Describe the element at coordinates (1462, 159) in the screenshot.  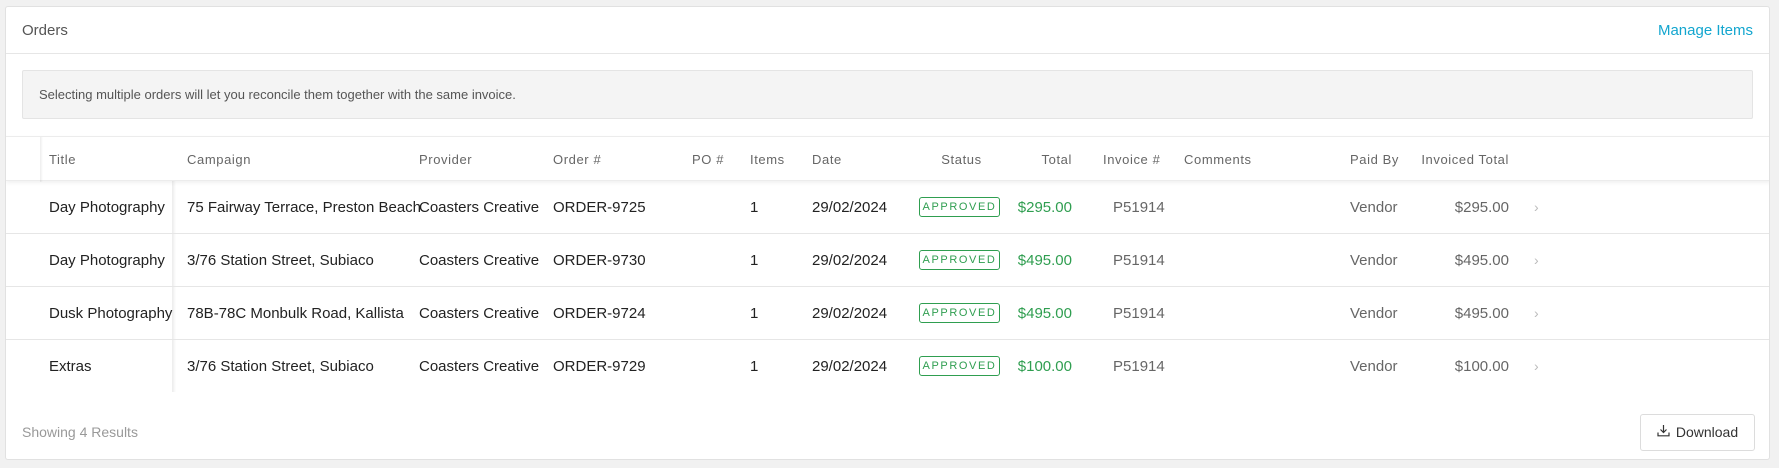
I see `col-header-invoiced-total: Invoiced Total` at that location.